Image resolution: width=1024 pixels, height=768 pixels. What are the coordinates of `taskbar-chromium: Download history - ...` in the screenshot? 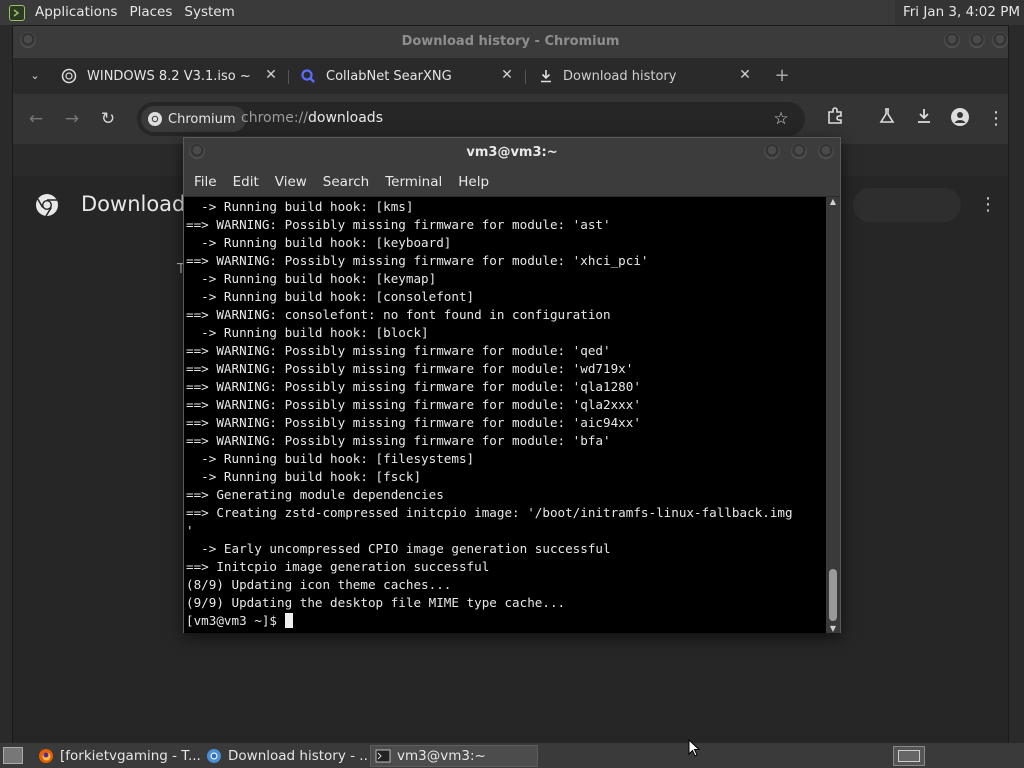 It's located at (285, 756).